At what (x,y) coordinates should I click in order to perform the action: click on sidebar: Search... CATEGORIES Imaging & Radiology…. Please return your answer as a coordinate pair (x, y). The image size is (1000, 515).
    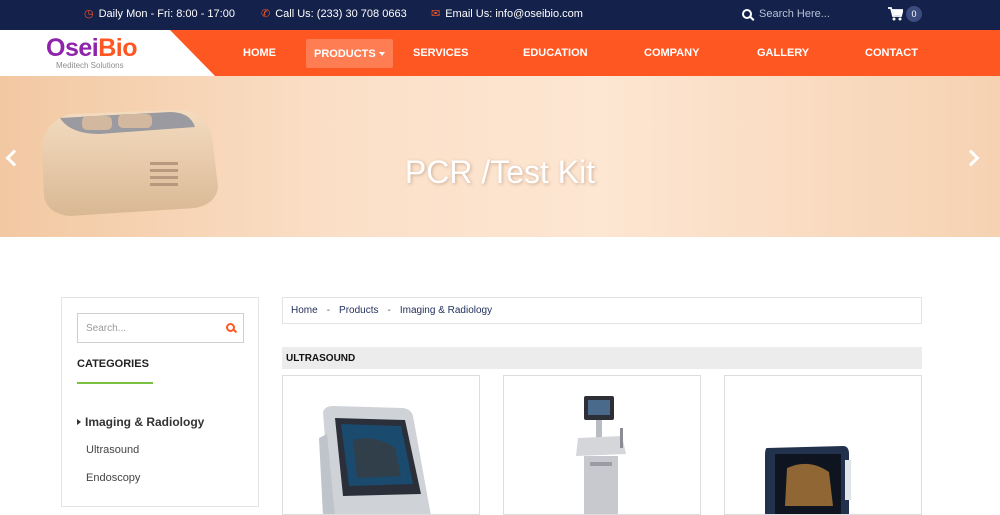
    Looking at the image, I should click on (160, 402).